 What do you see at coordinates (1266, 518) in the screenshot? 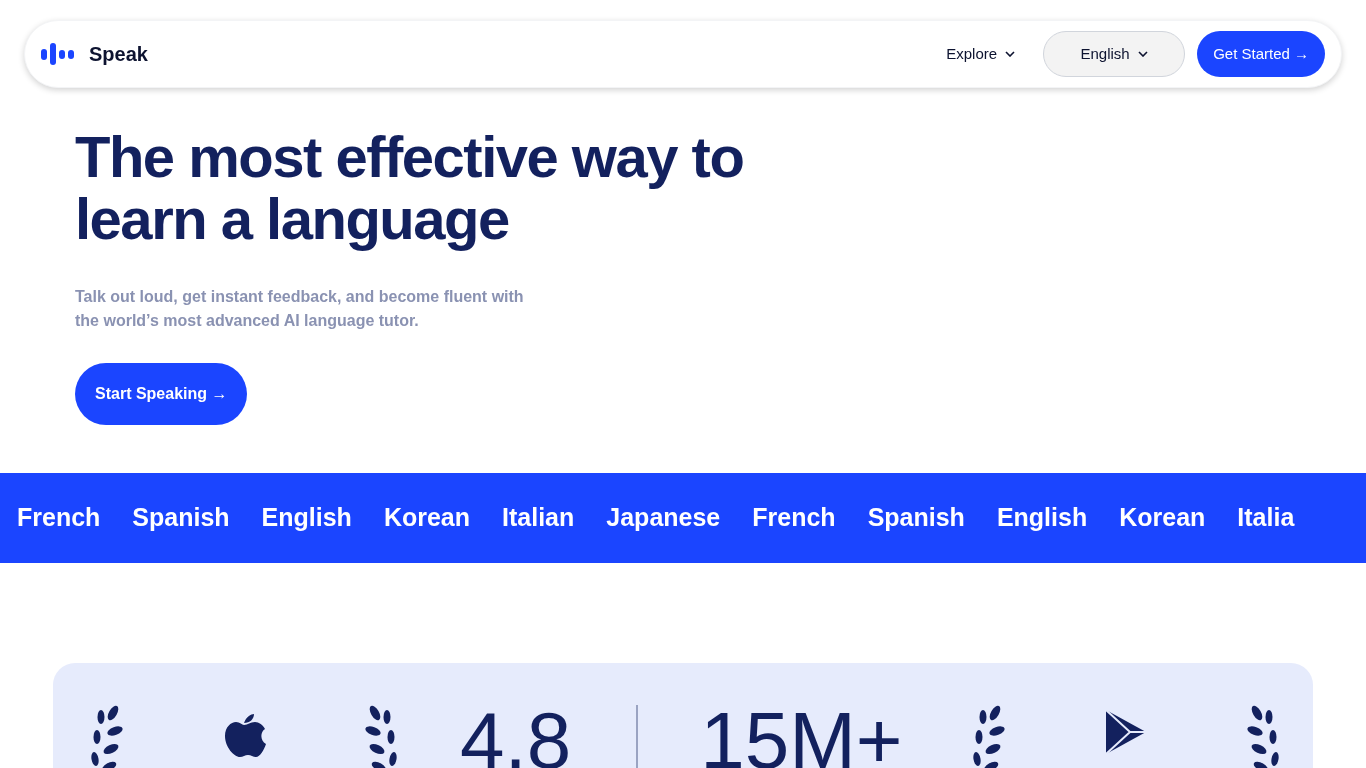
I see `language-name: Italia` at bounding box center [1266, 518].